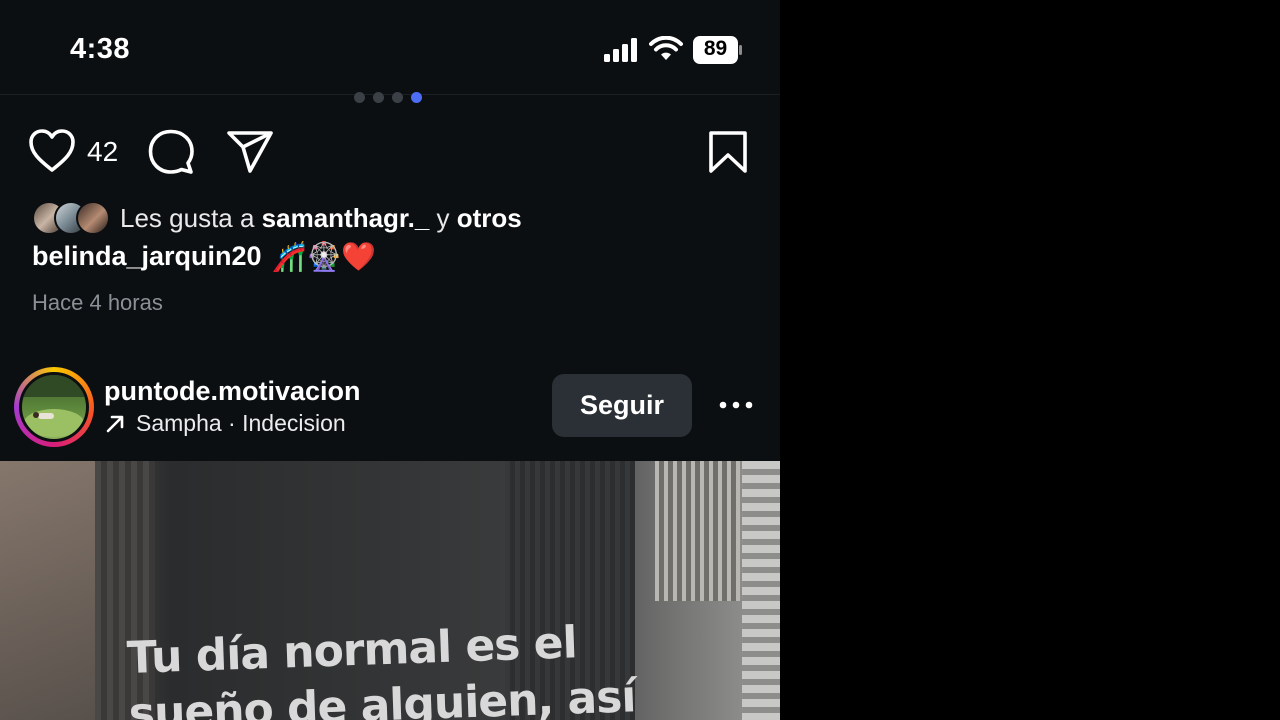 The height and width of the screenshot is (720, 1280). Describe the element at coordinates (666, 48) in the screenshot. I see `wifi-icon` at that location.